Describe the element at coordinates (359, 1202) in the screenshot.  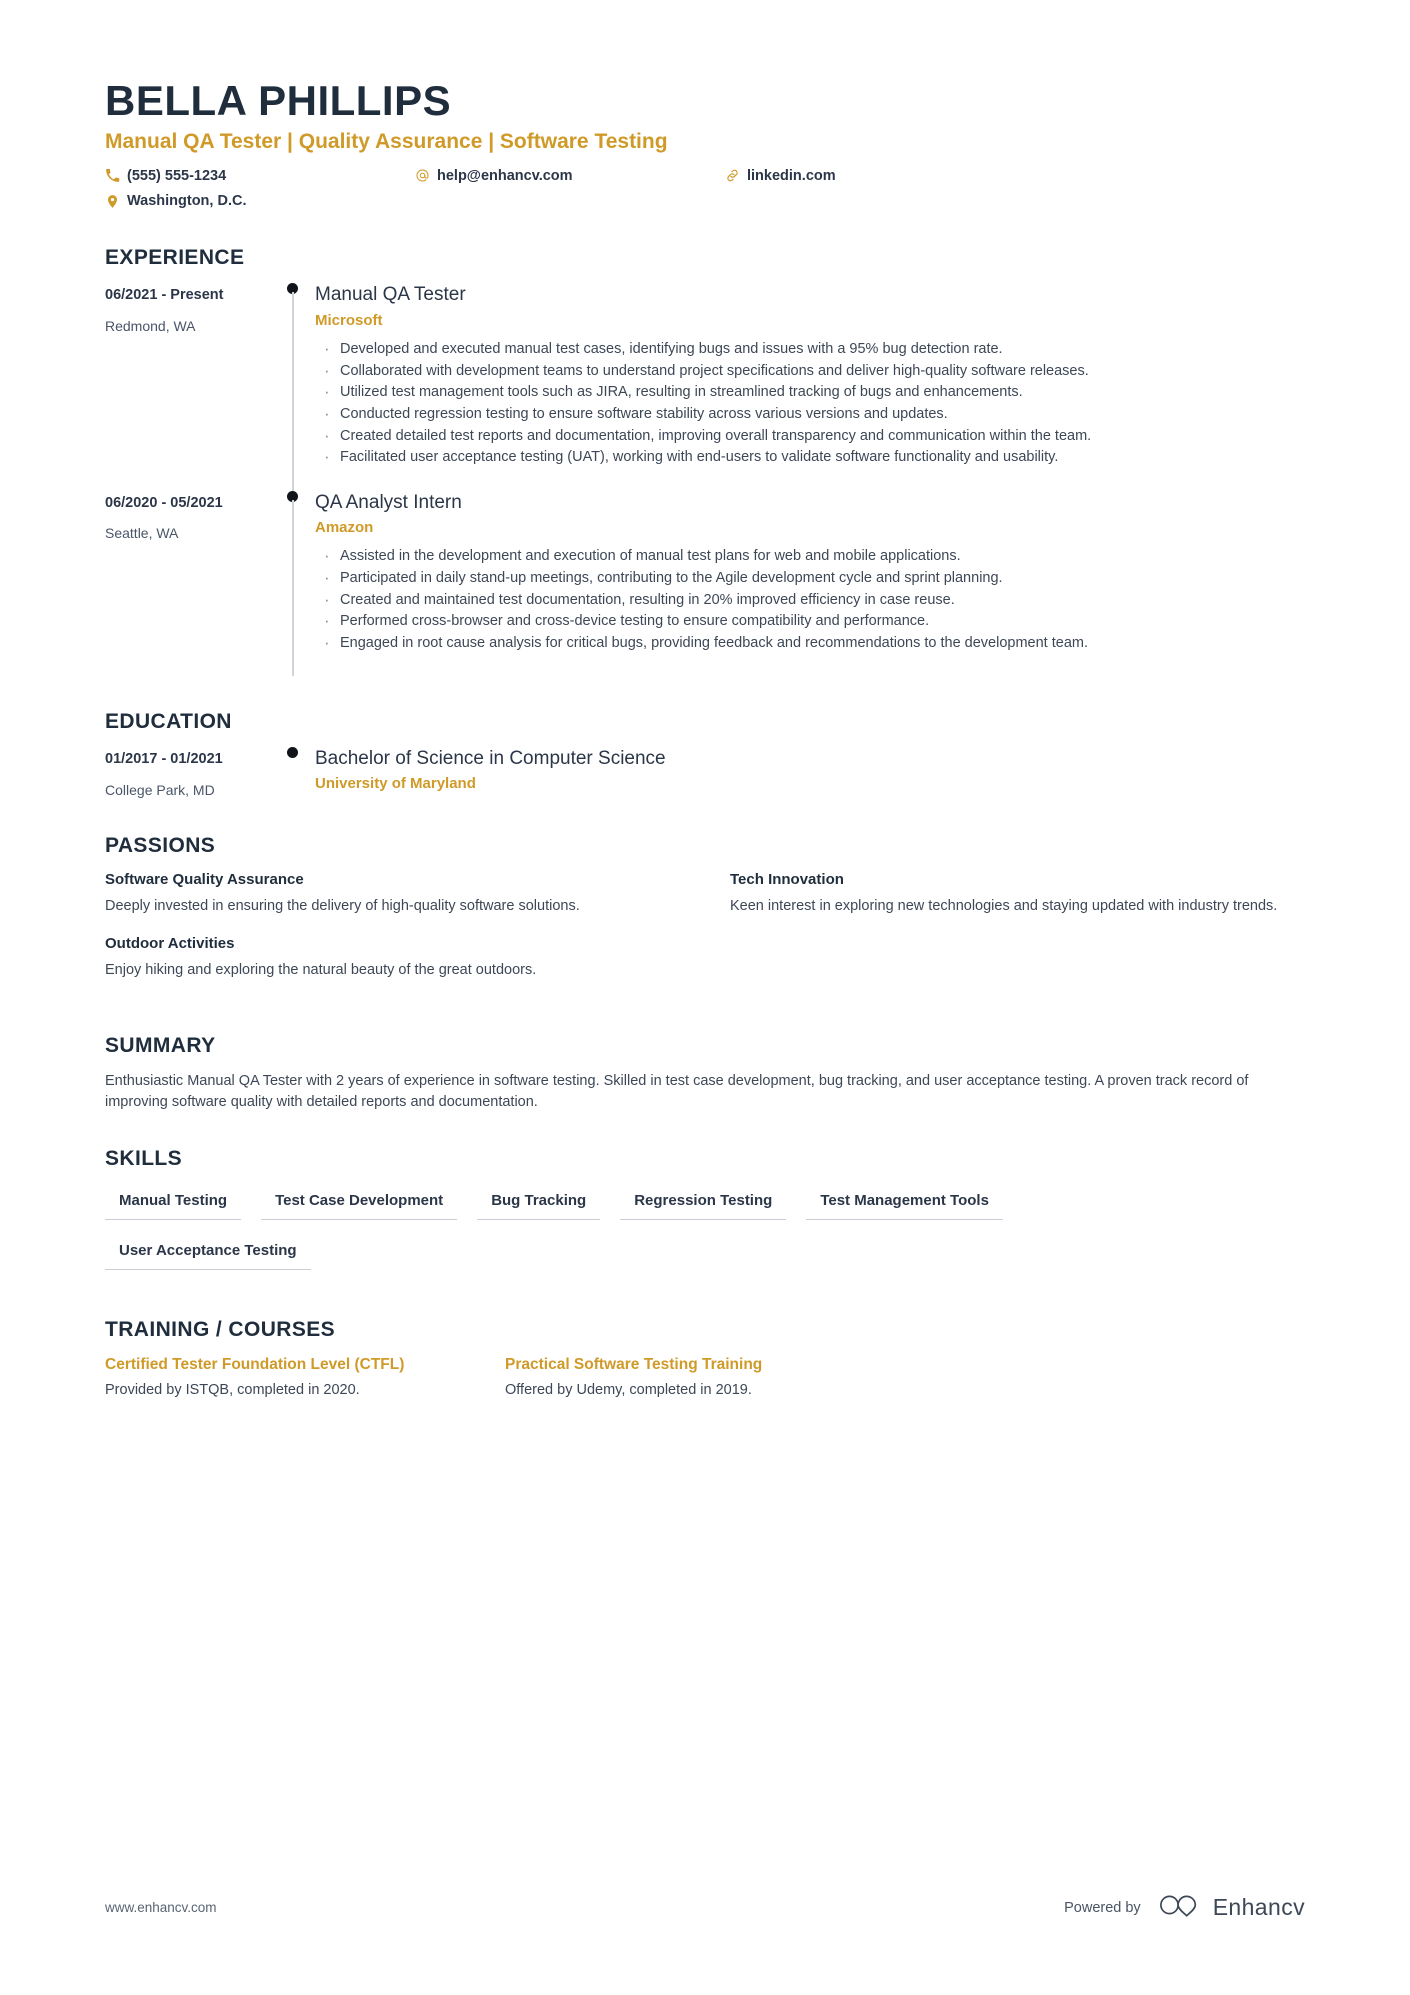
I see `skill-chip: Test Case Development` at that location.